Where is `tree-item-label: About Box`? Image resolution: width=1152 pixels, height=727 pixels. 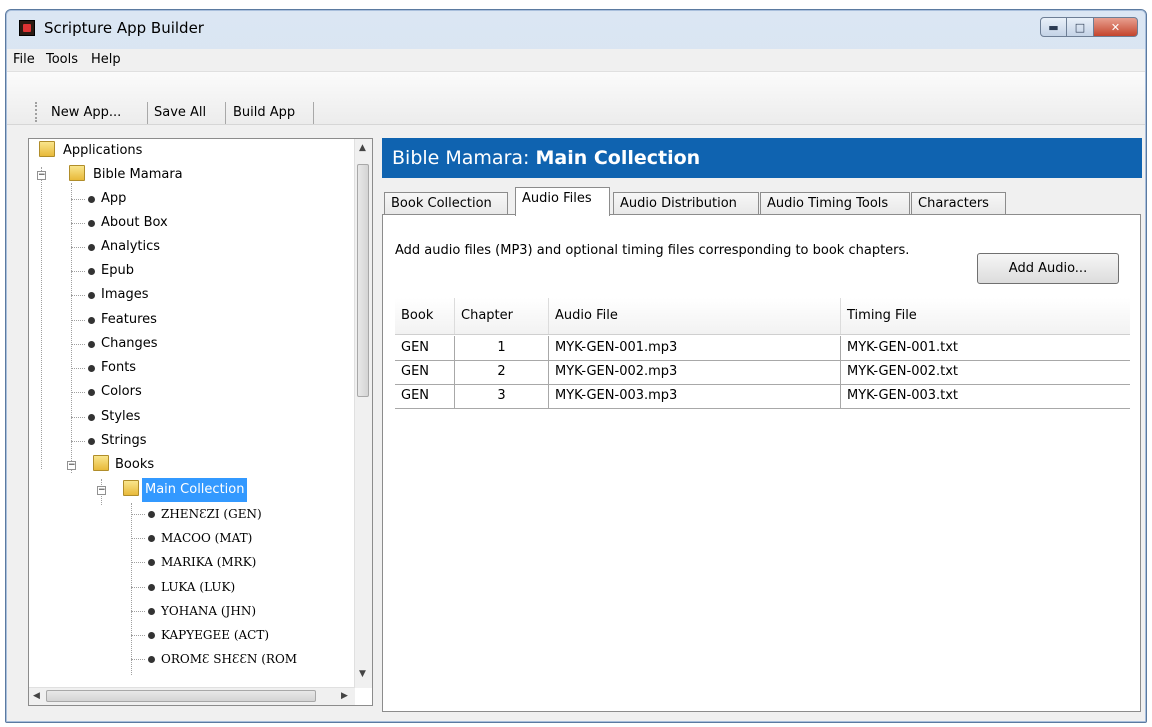 tree-item-label: About Box is located at coordinates (134, 222).